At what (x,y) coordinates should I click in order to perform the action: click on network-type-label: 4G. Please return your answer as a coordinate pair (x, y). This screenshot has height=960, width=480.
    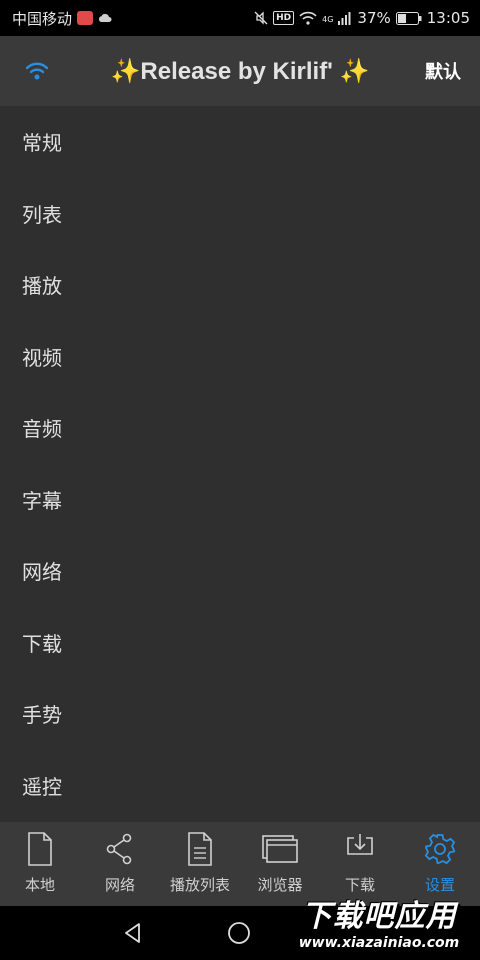
    Looking at the image, I should click on (328, 19).